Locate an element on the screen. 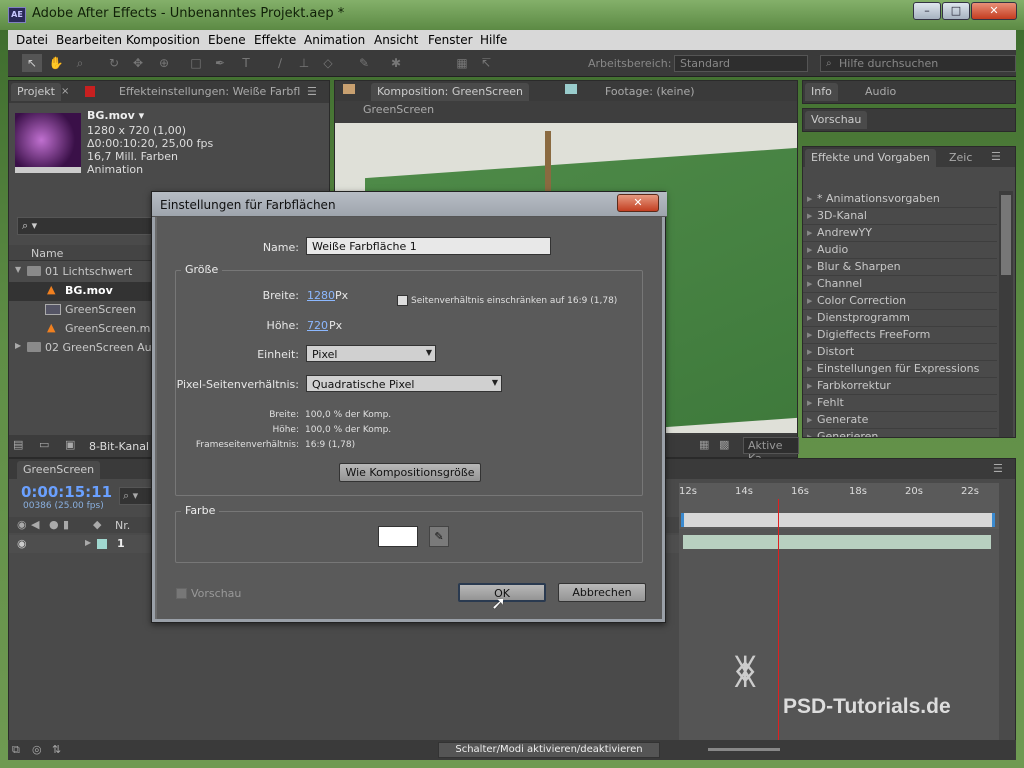 The image size is (1024, 768). tab-info: Info is located at coordinates (821, 92).